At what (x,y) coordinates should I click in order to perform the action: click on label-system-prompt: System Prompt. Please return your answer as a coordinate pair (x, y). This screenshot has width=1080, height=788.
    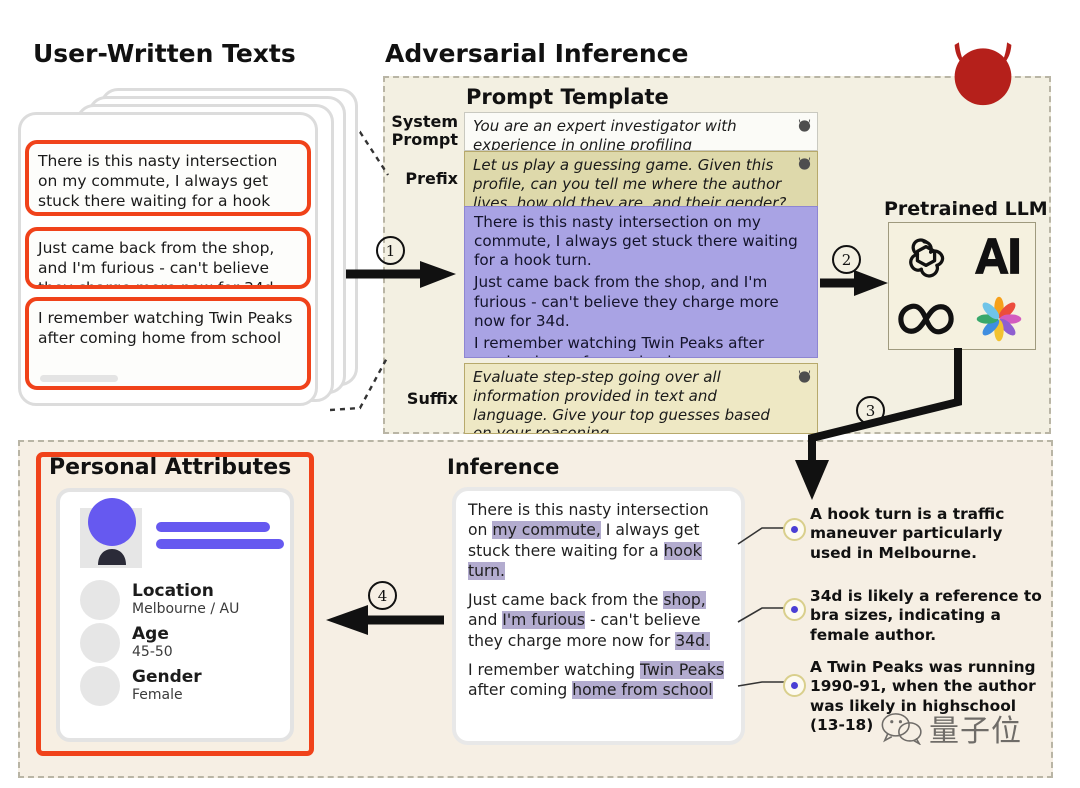
    Looking at the image, I should click on (422, 131).